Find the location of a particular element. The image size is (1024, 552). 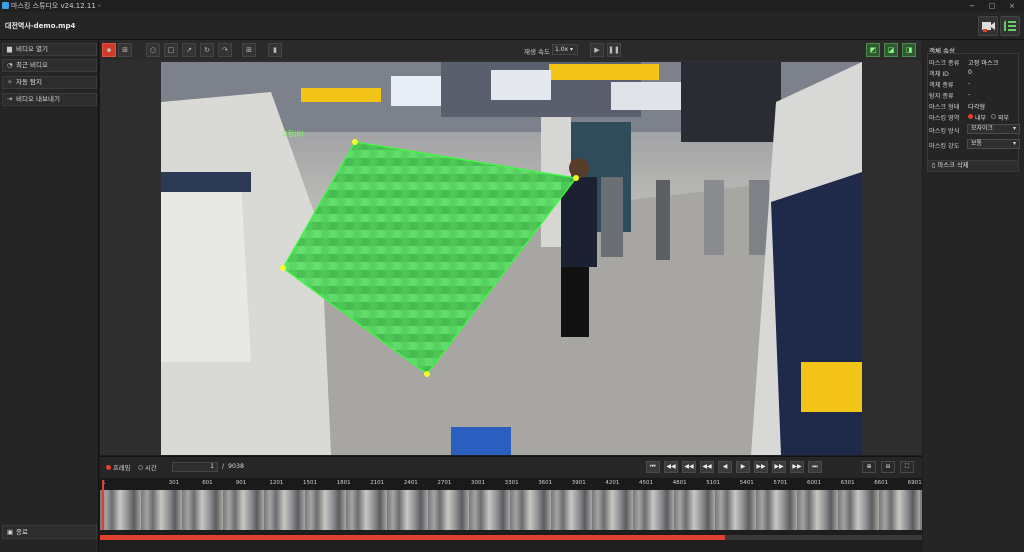

back-medium-button: ◀◀ is located at coordinates (689, 467).